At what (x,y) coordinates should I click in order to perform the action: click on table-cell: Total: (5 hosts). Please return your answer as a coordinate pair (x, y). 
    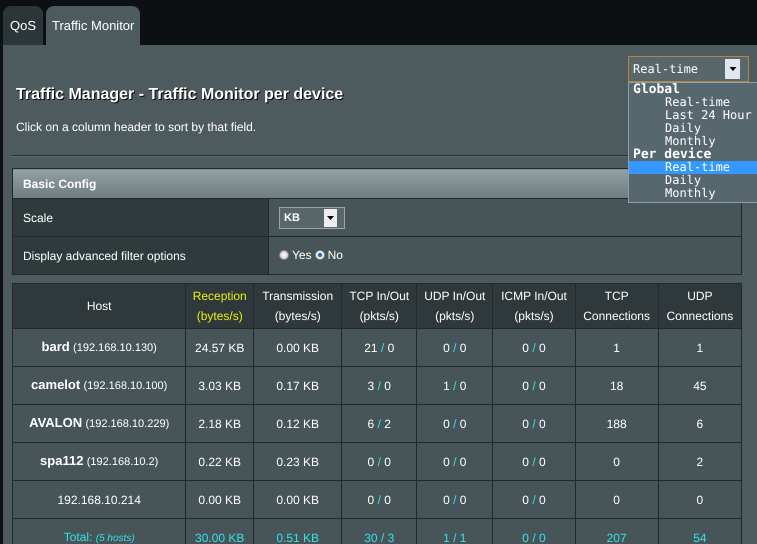
    Looking at the image, I should click on (99, 531).